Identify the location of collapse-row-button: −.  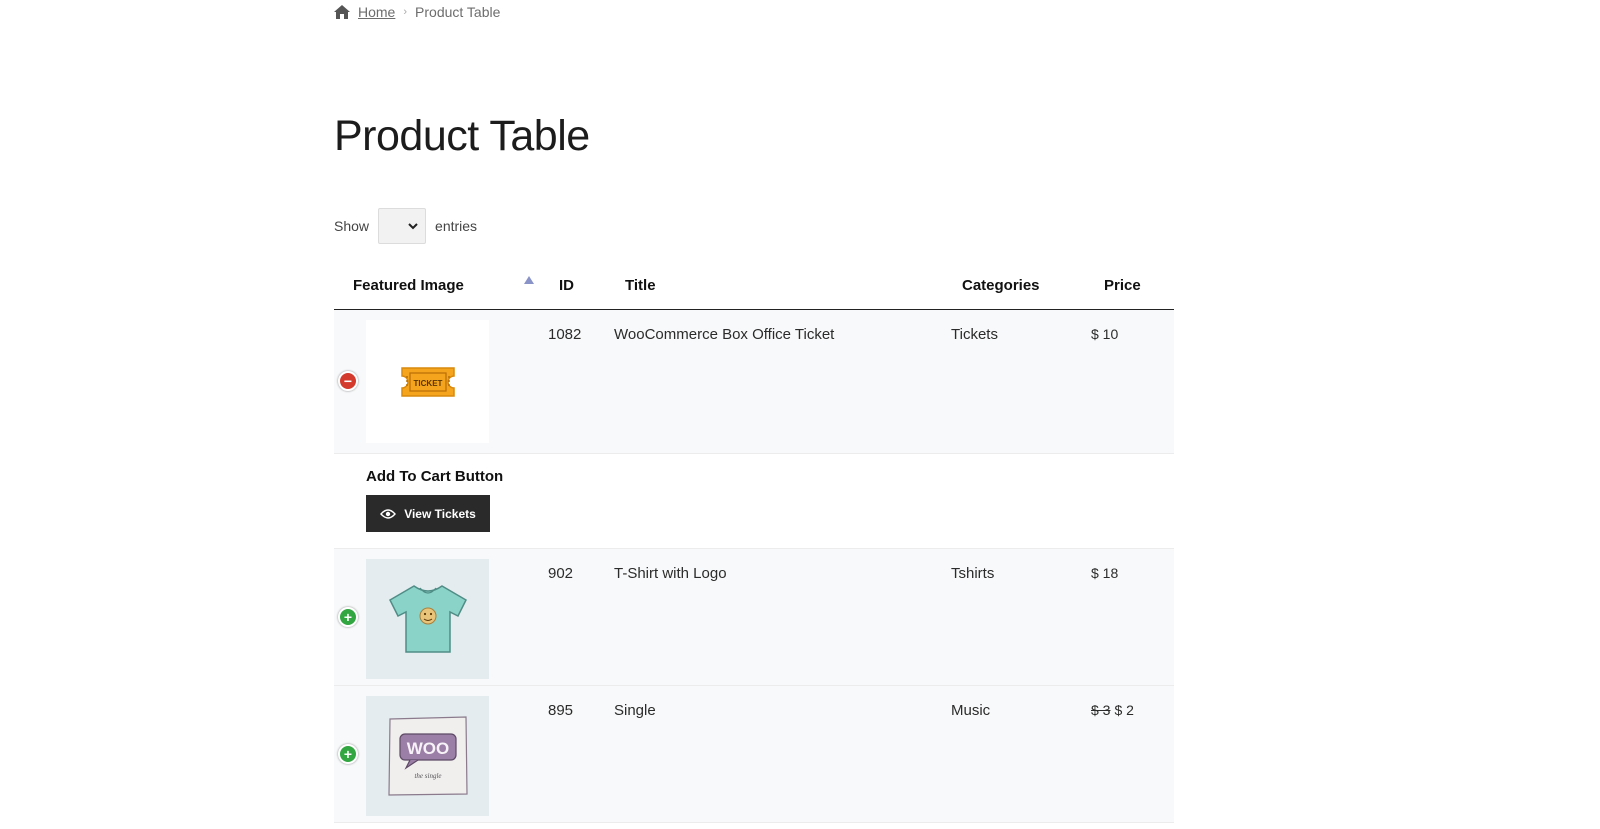
(348, 381).